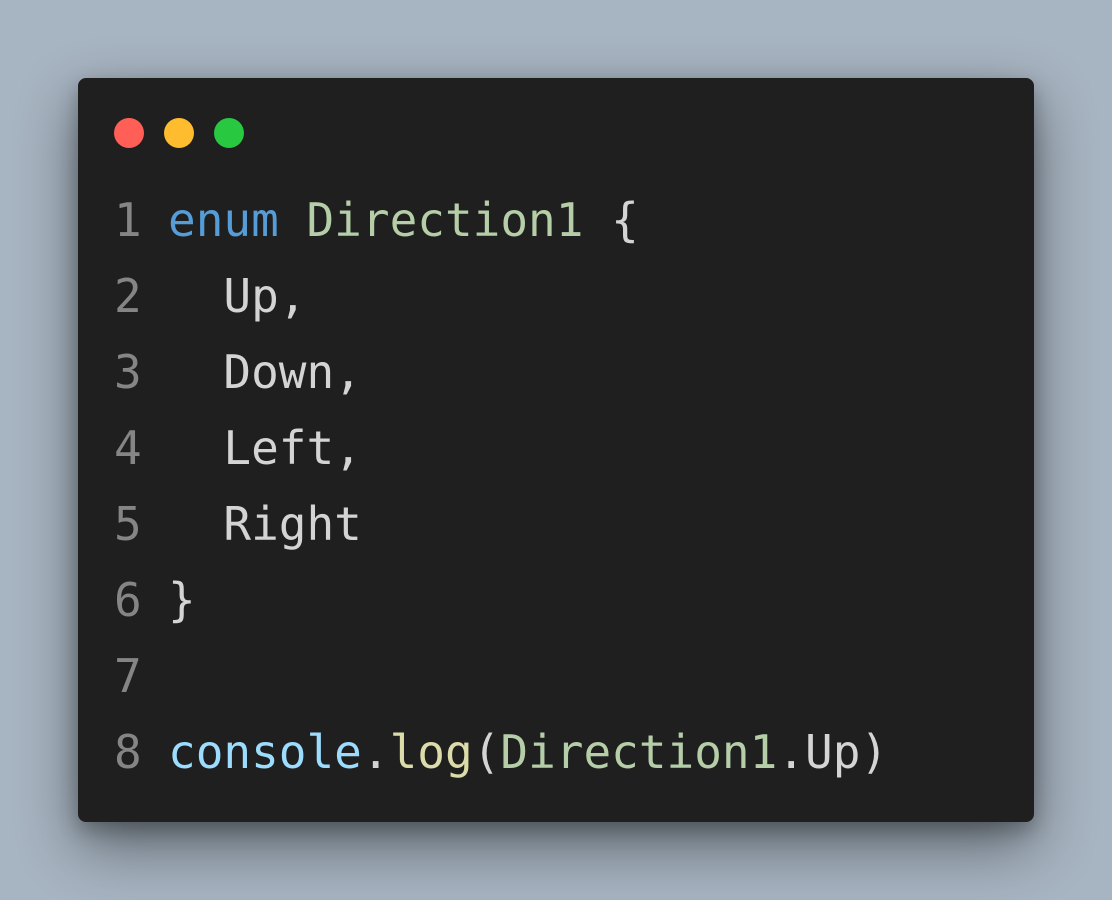 The width and height of the screenshot is (1112, 900). Describe the element at coordinates (128, 752) in the screenshot. I see `line-number: 8` at that location.